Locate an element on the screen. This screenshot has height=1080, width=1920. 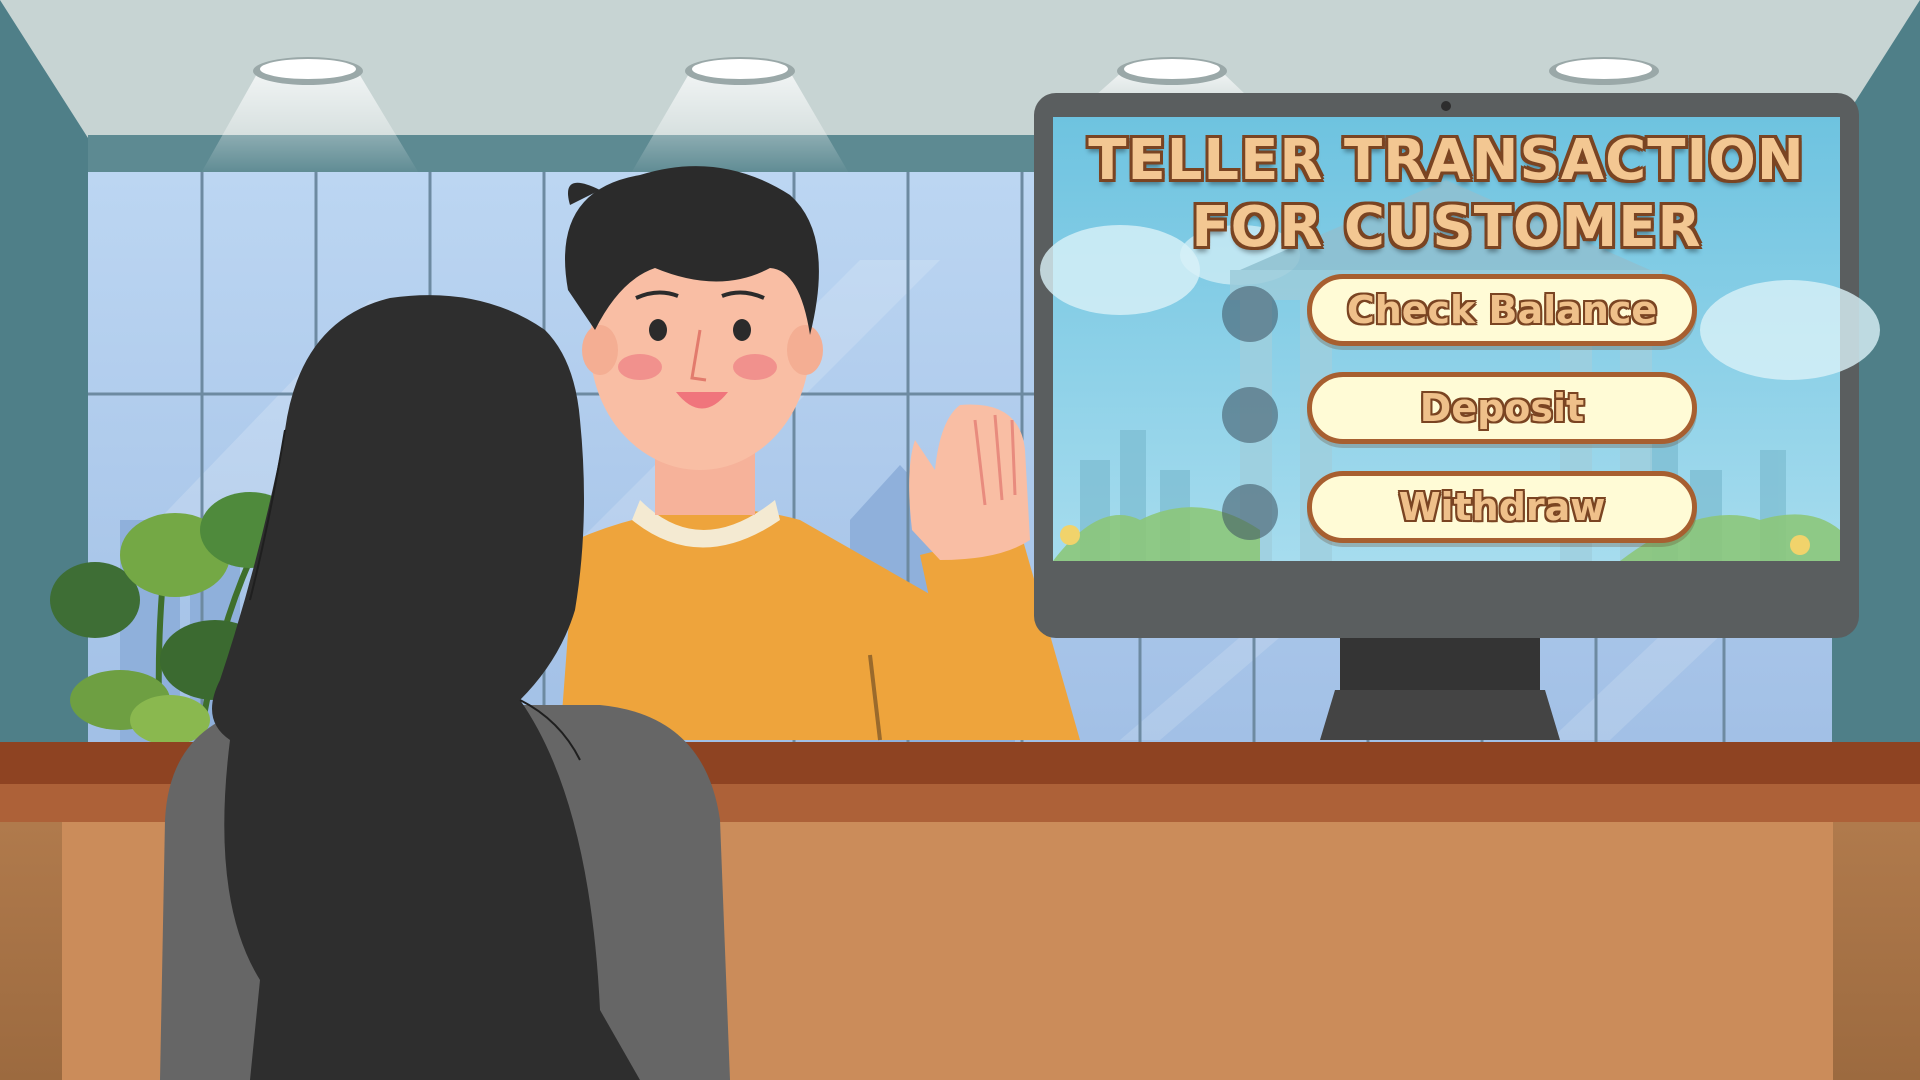
deposit-button: Deposit is located at coordinates (1502, 408).